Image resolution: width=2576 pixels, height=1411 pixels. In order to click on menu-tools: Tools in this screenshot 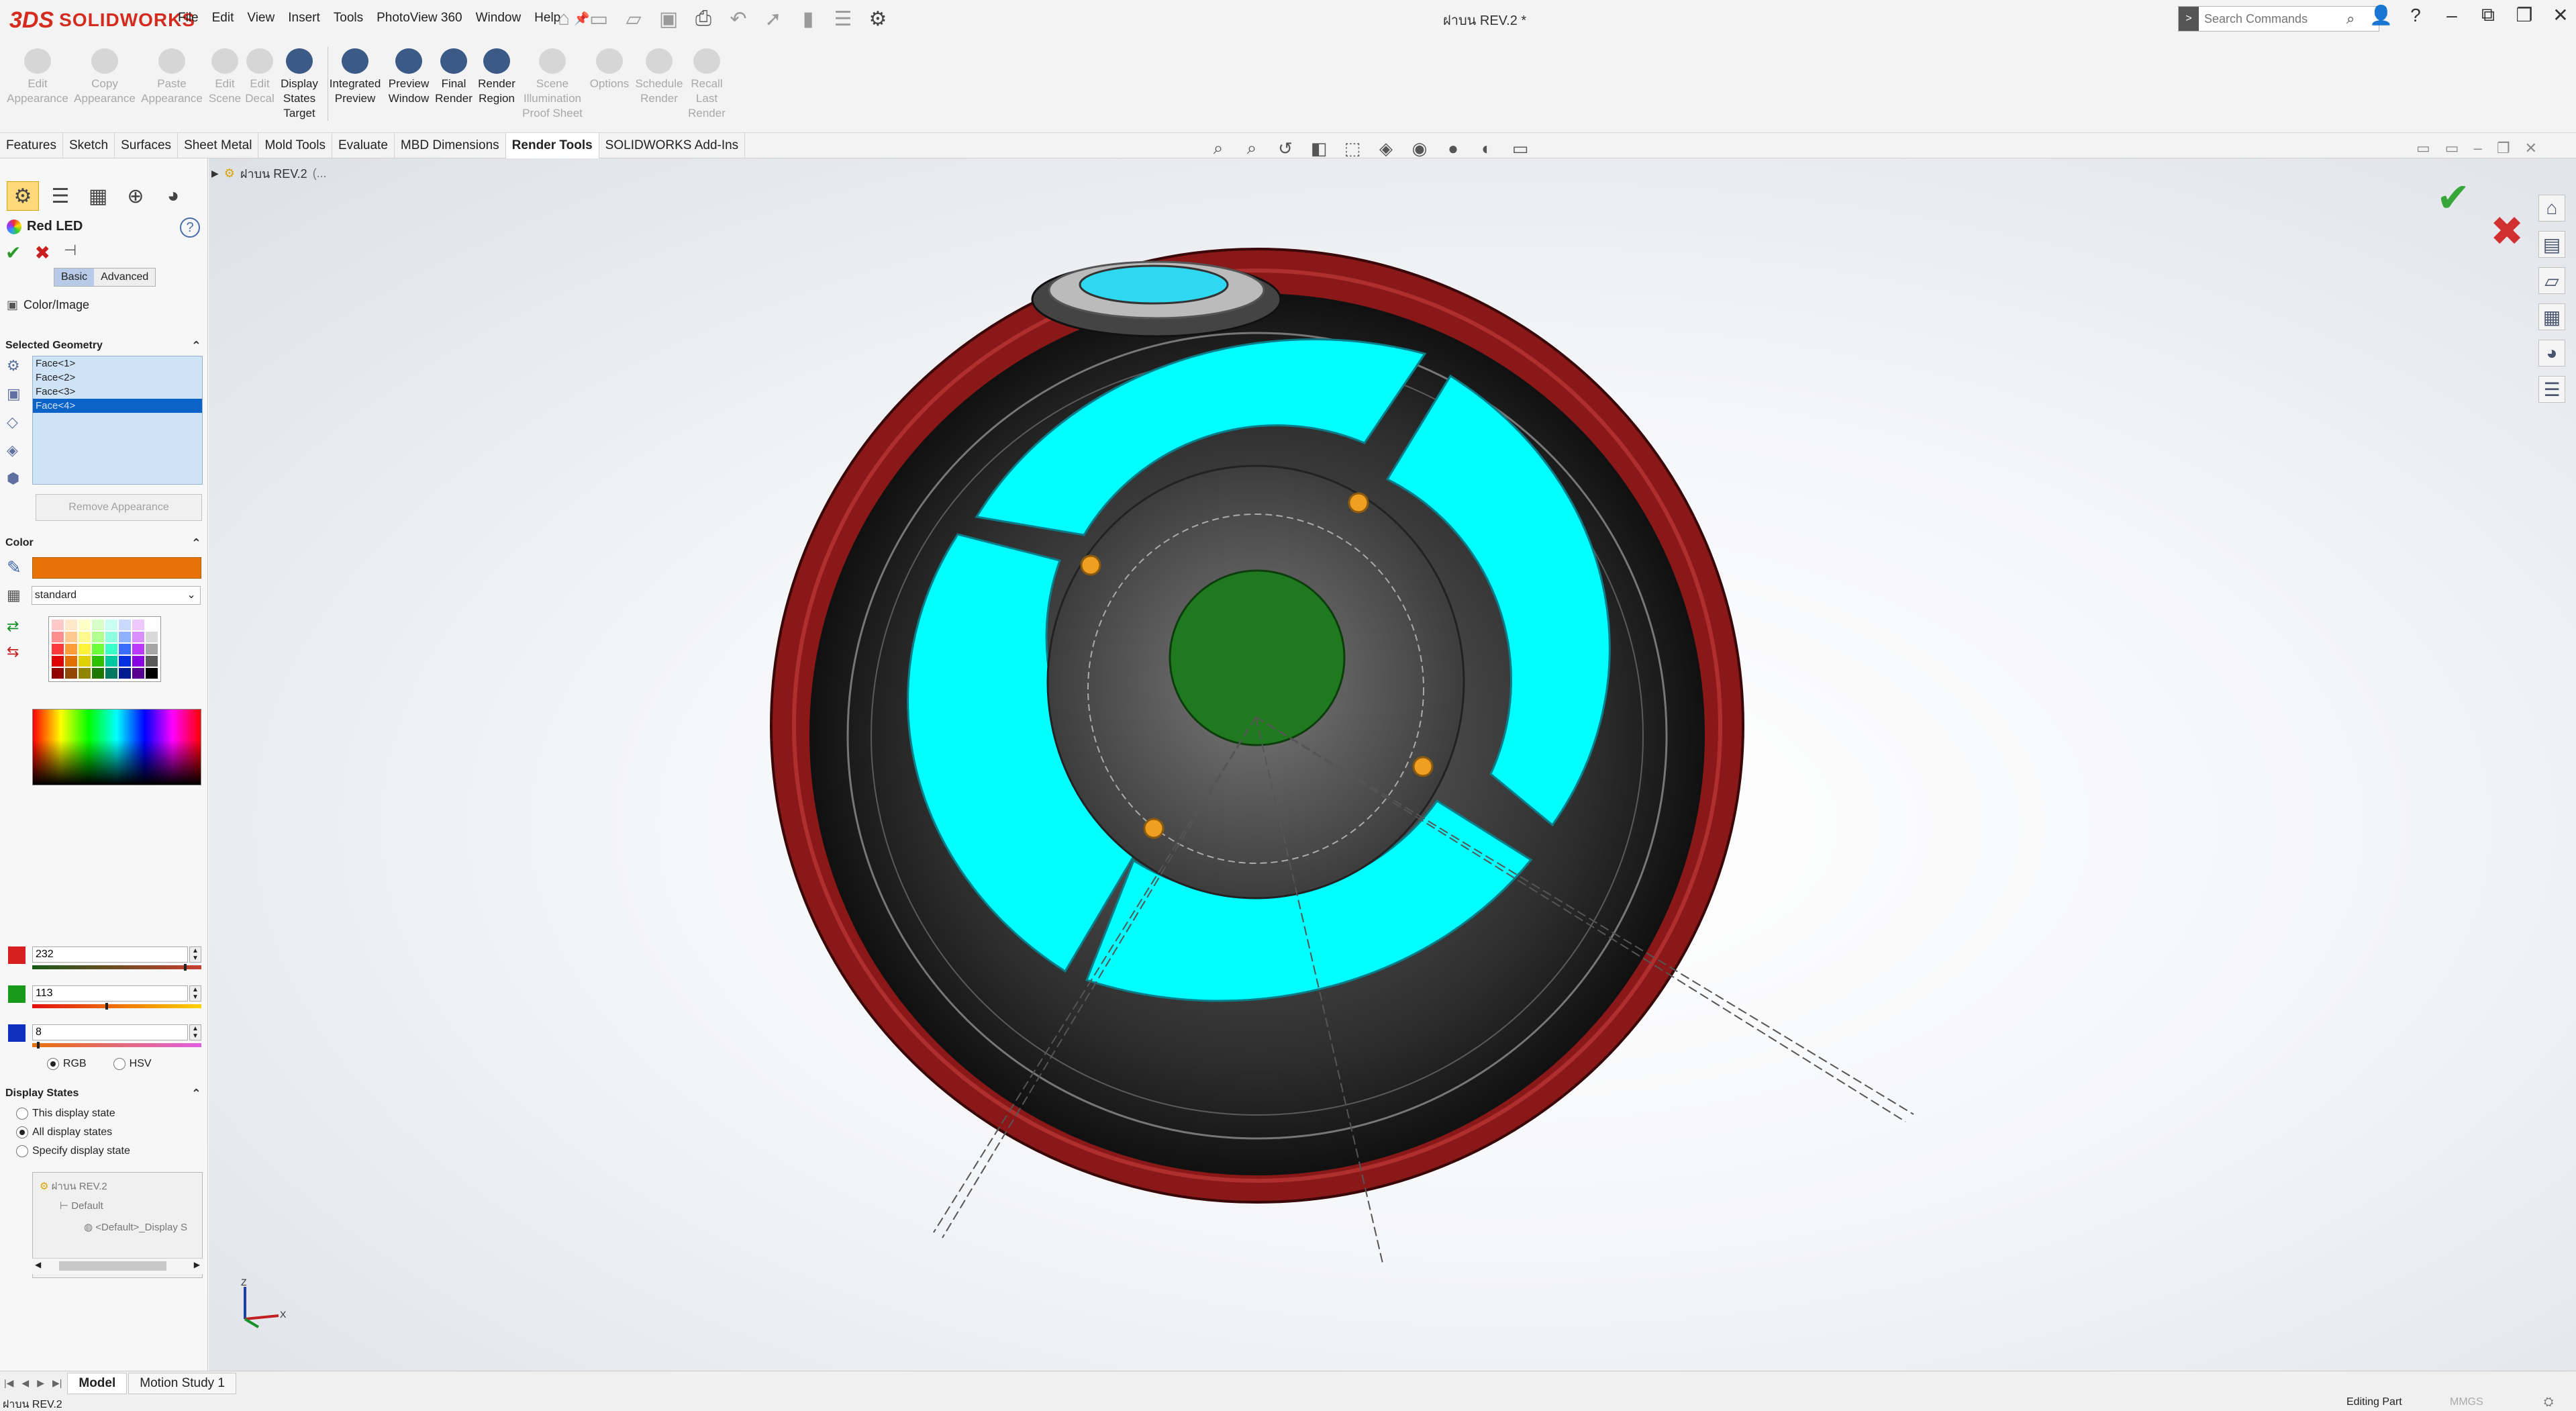, I will do `click(348, 19)`.